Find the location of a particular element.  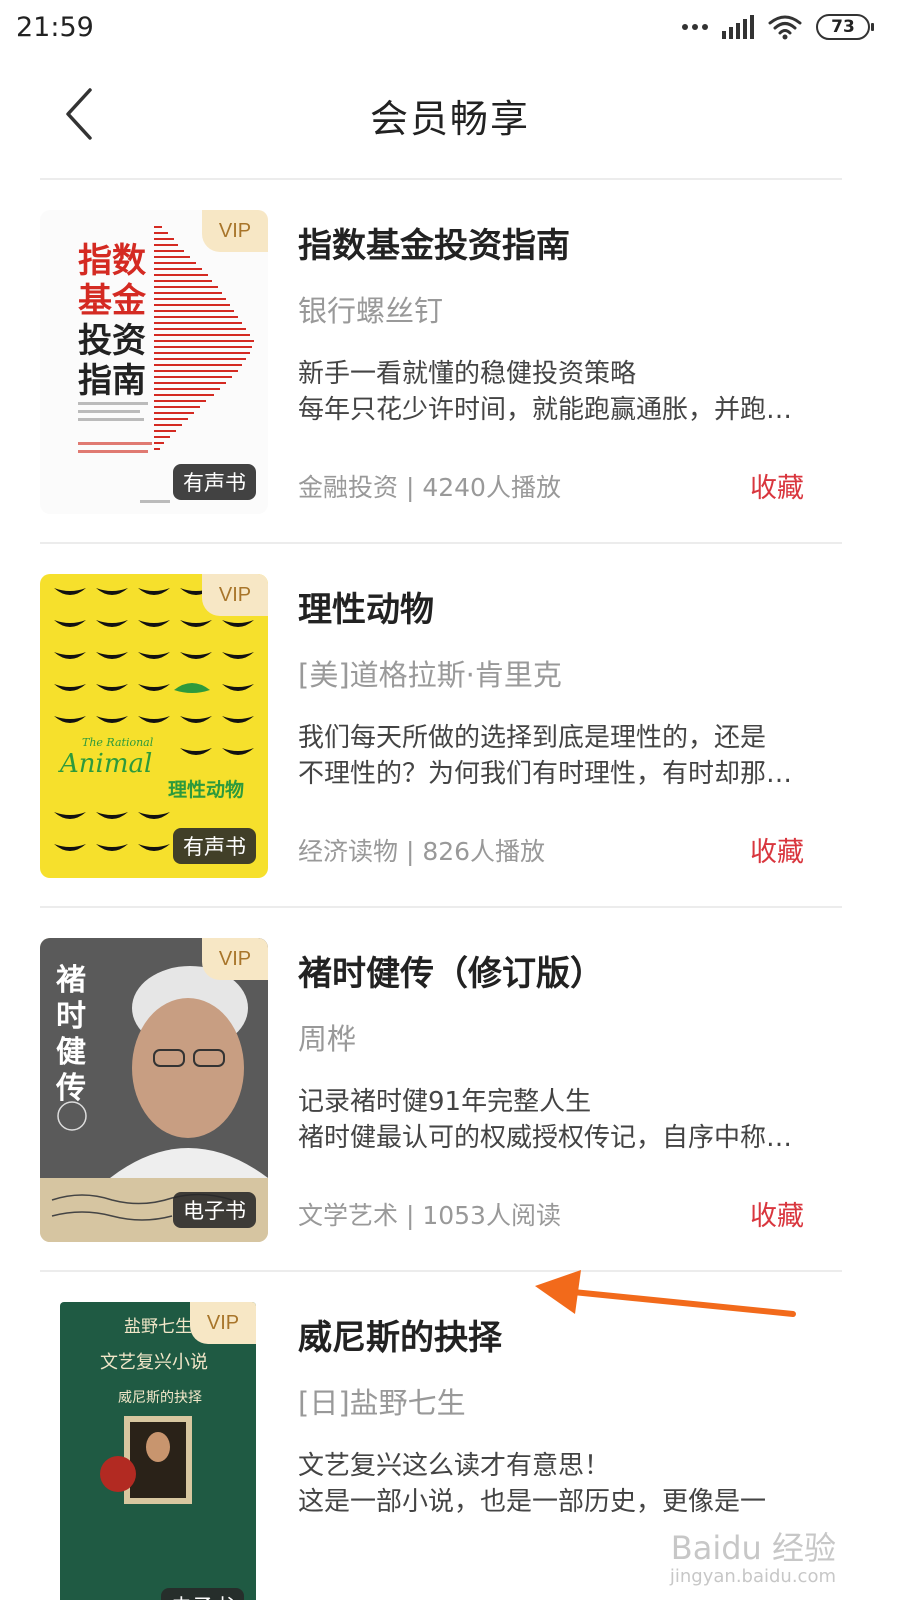

svg-text: 健 is located at coordinates (71, 1052).